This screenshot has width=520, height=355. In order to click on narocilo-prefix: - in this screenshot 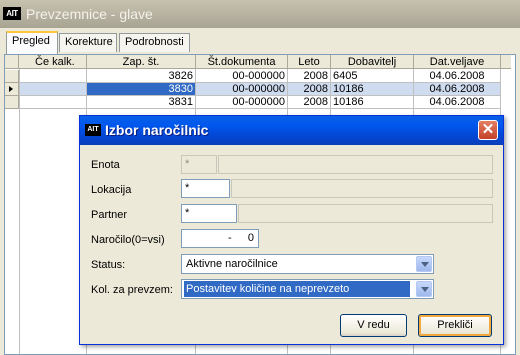, I will do `click(230, 238)`.